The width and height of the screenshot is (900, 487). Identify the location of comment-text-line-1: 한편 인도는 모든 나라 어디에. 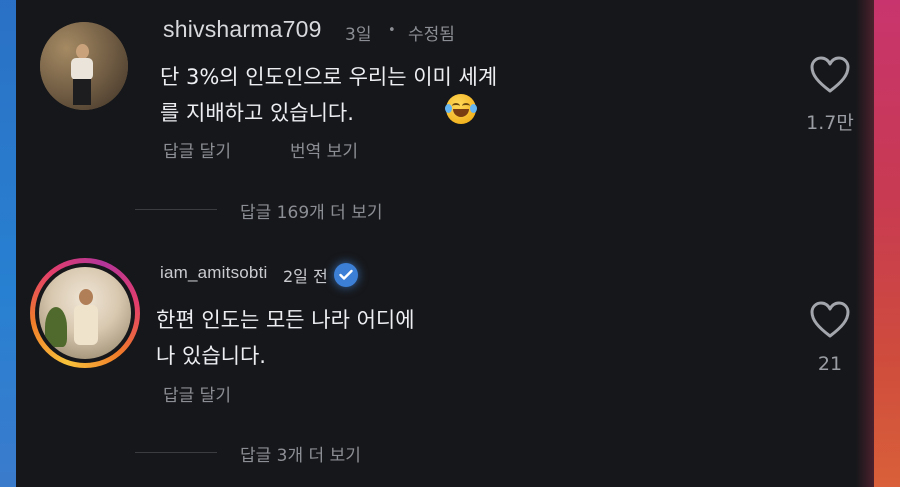
(285, 320).